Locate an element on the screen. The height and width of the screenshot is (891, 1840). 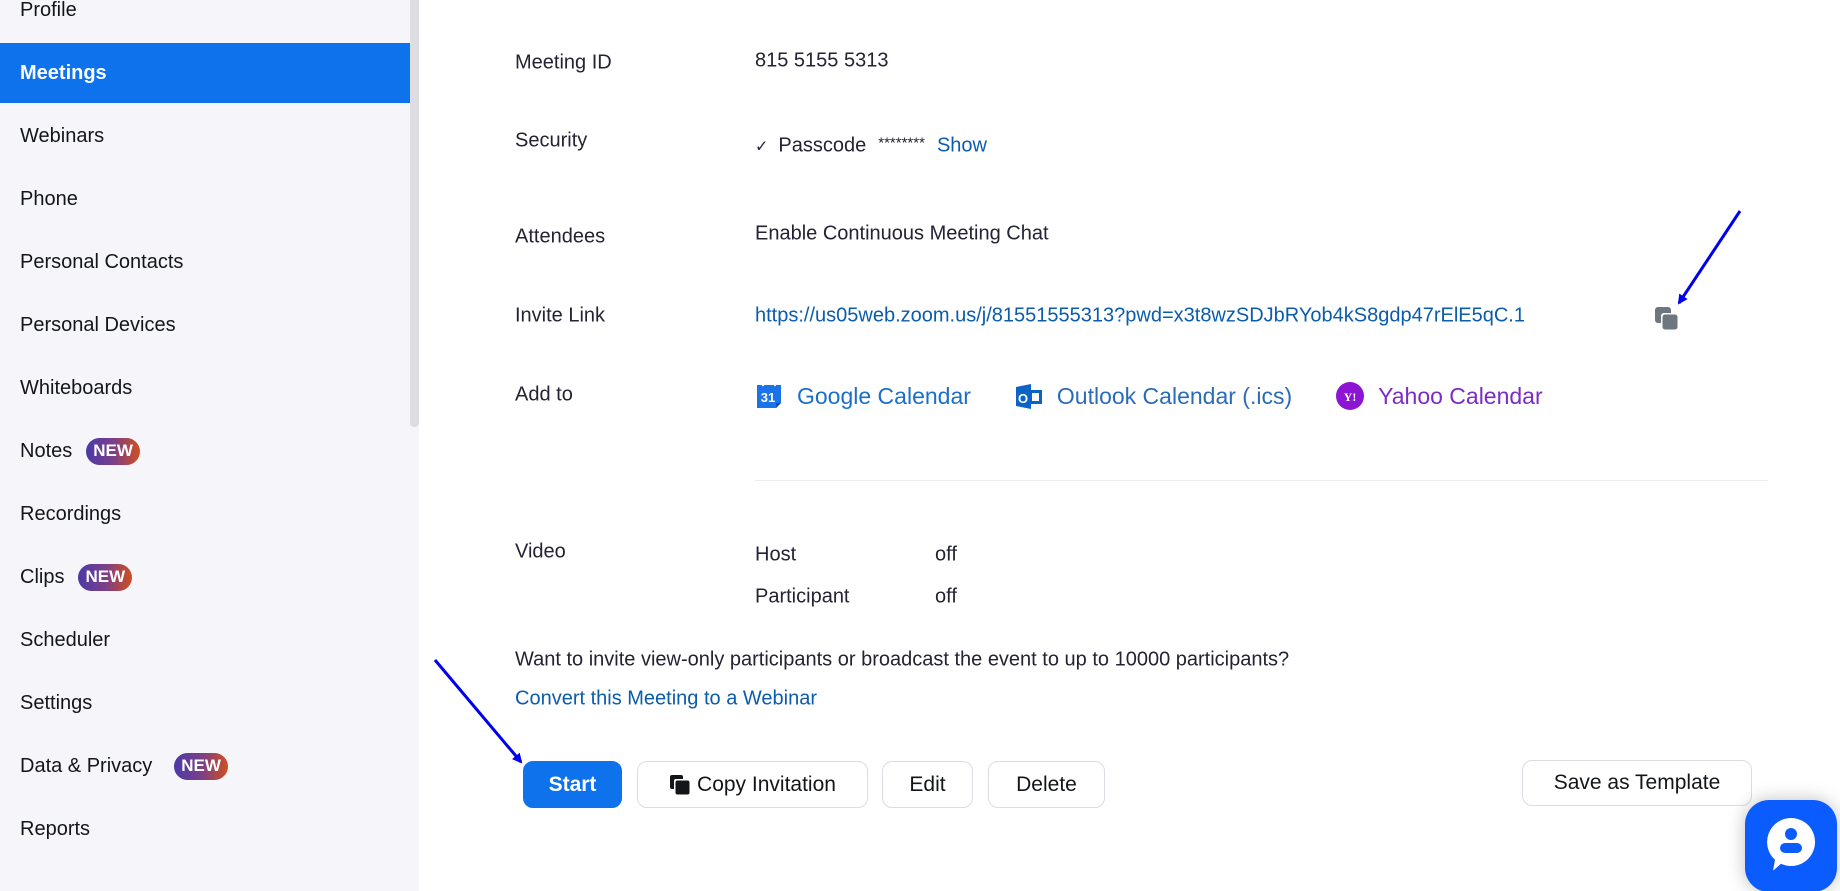
yahoo-calendar-icon: Y! is located at coordinates (1350, 396).